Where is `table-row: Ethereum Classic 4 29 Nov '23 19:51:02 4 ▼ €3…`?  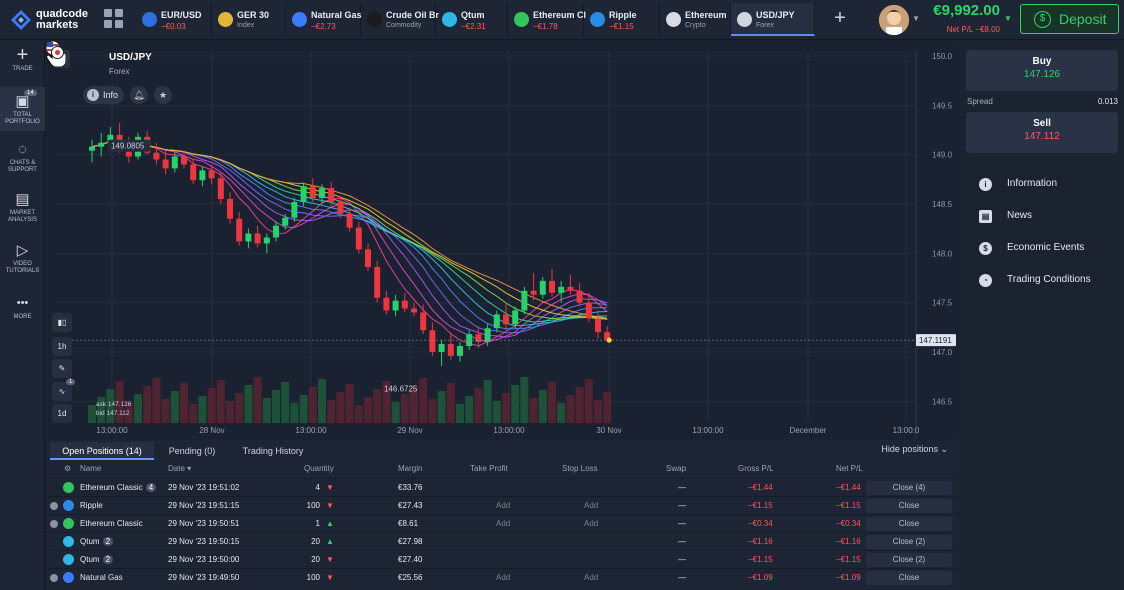 table-row: Ethereum Classic 4 29 Nov '23 19:51:02 4 ▼ €3… is located at coordinates (502, 487).